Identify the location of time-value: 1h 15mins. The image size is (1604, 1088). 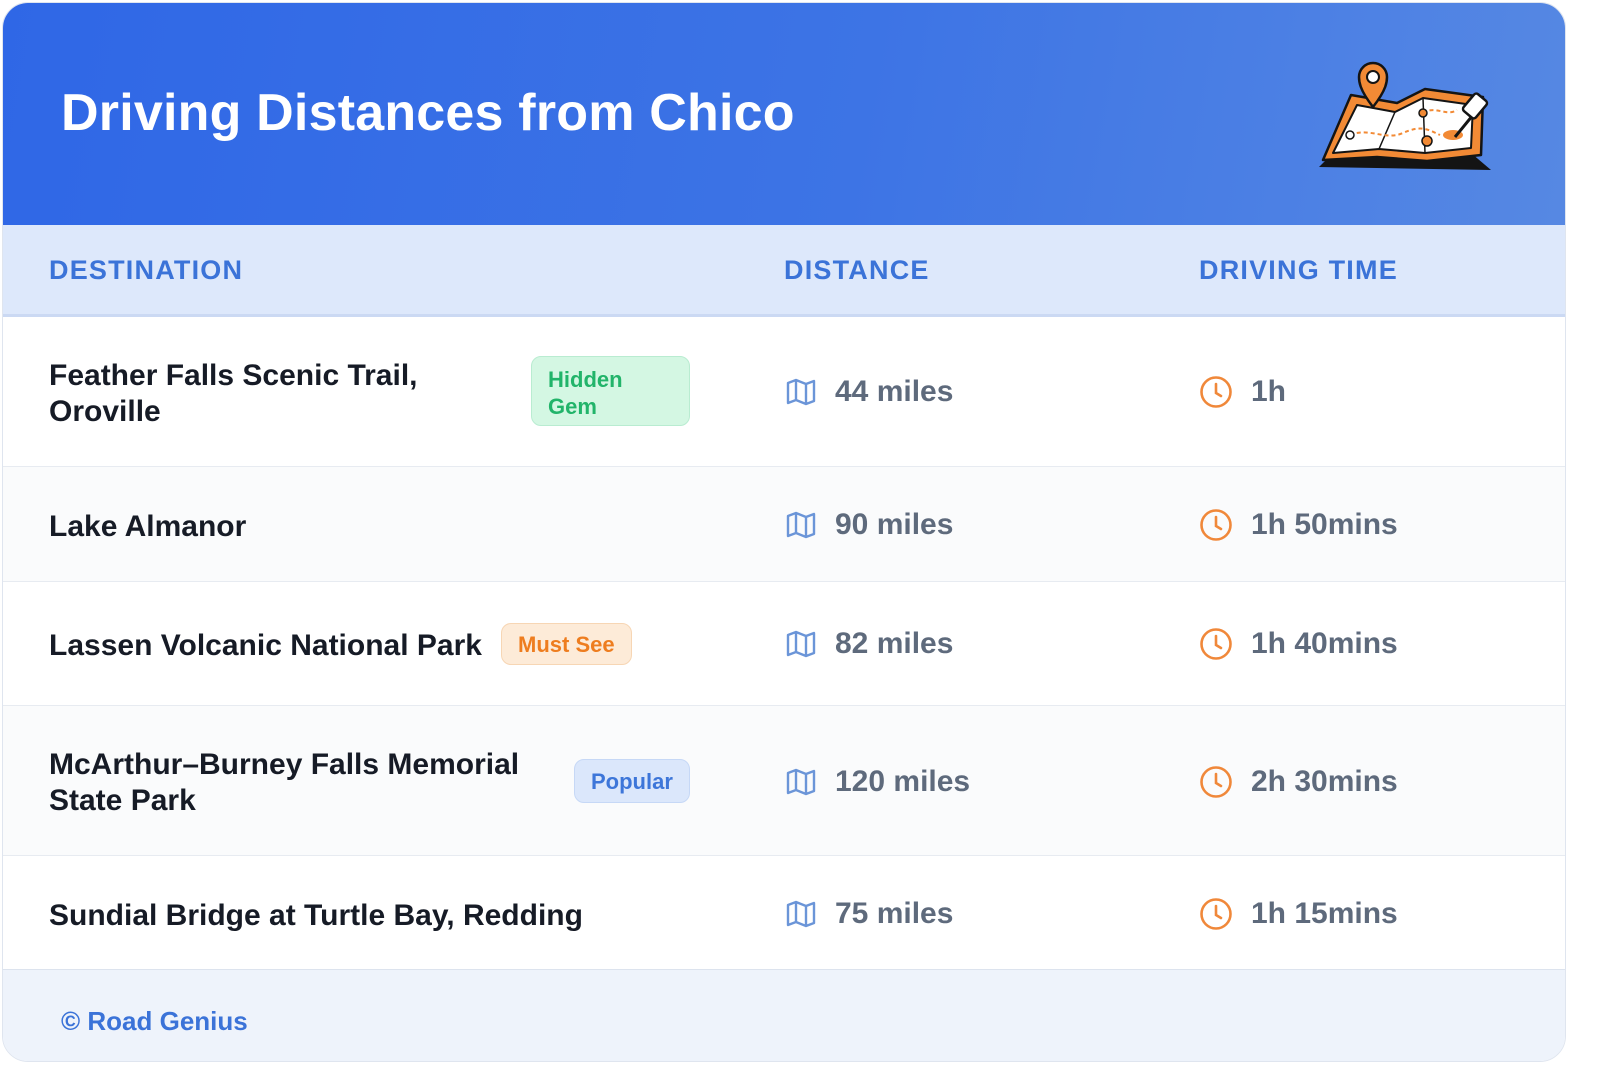
(1324, 913).